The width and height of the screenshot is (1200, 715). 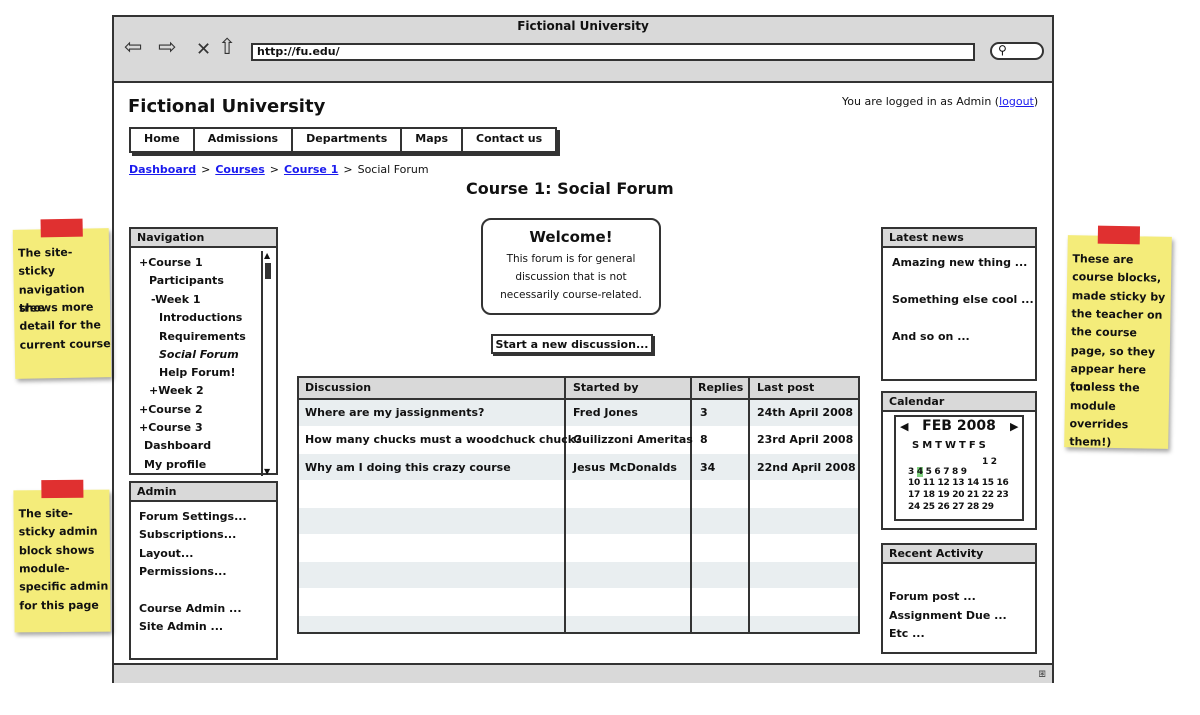 What do you see at coordinates (393, 169) in the screenshot?
I see `breadcrumb-current: Social Forum` at bounding box center [393, 169].